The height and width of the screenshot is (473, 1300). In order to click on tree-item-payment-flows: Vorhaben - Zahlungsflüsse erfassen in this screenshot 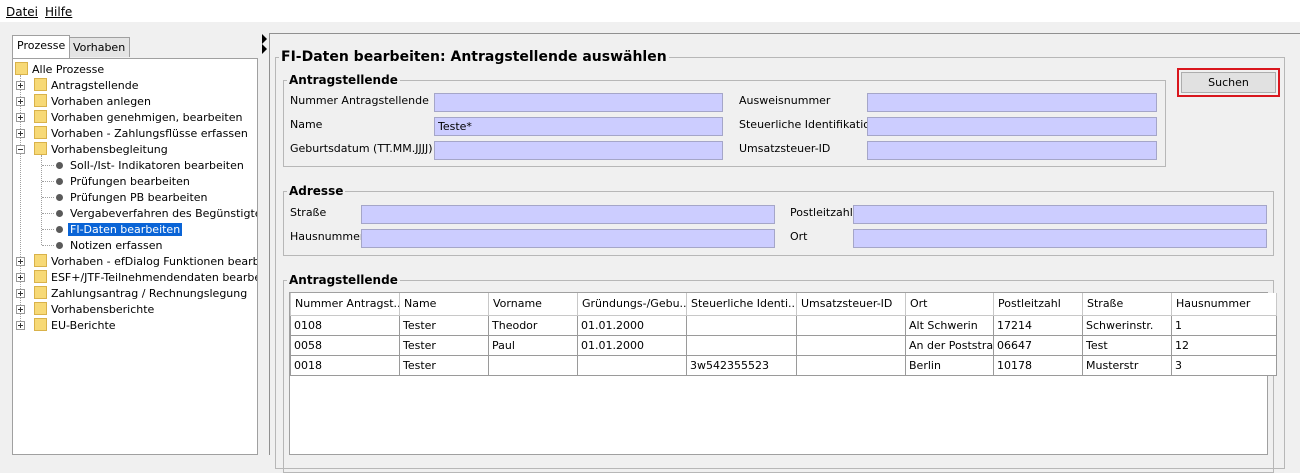, I will do `click(133, 133)`.